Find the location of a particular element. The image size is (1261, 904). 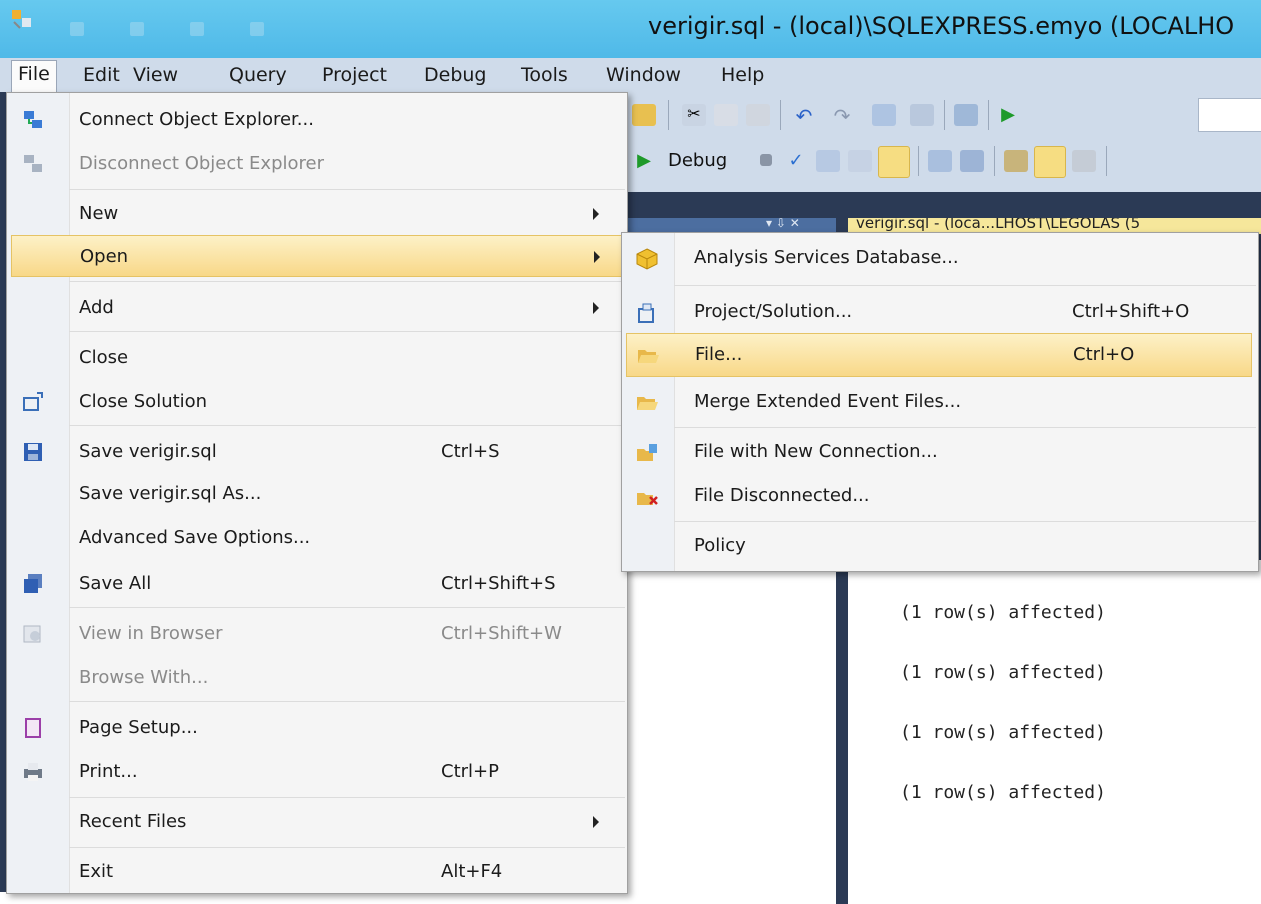

menu-item-new: New is located at coordinates (317, 214).